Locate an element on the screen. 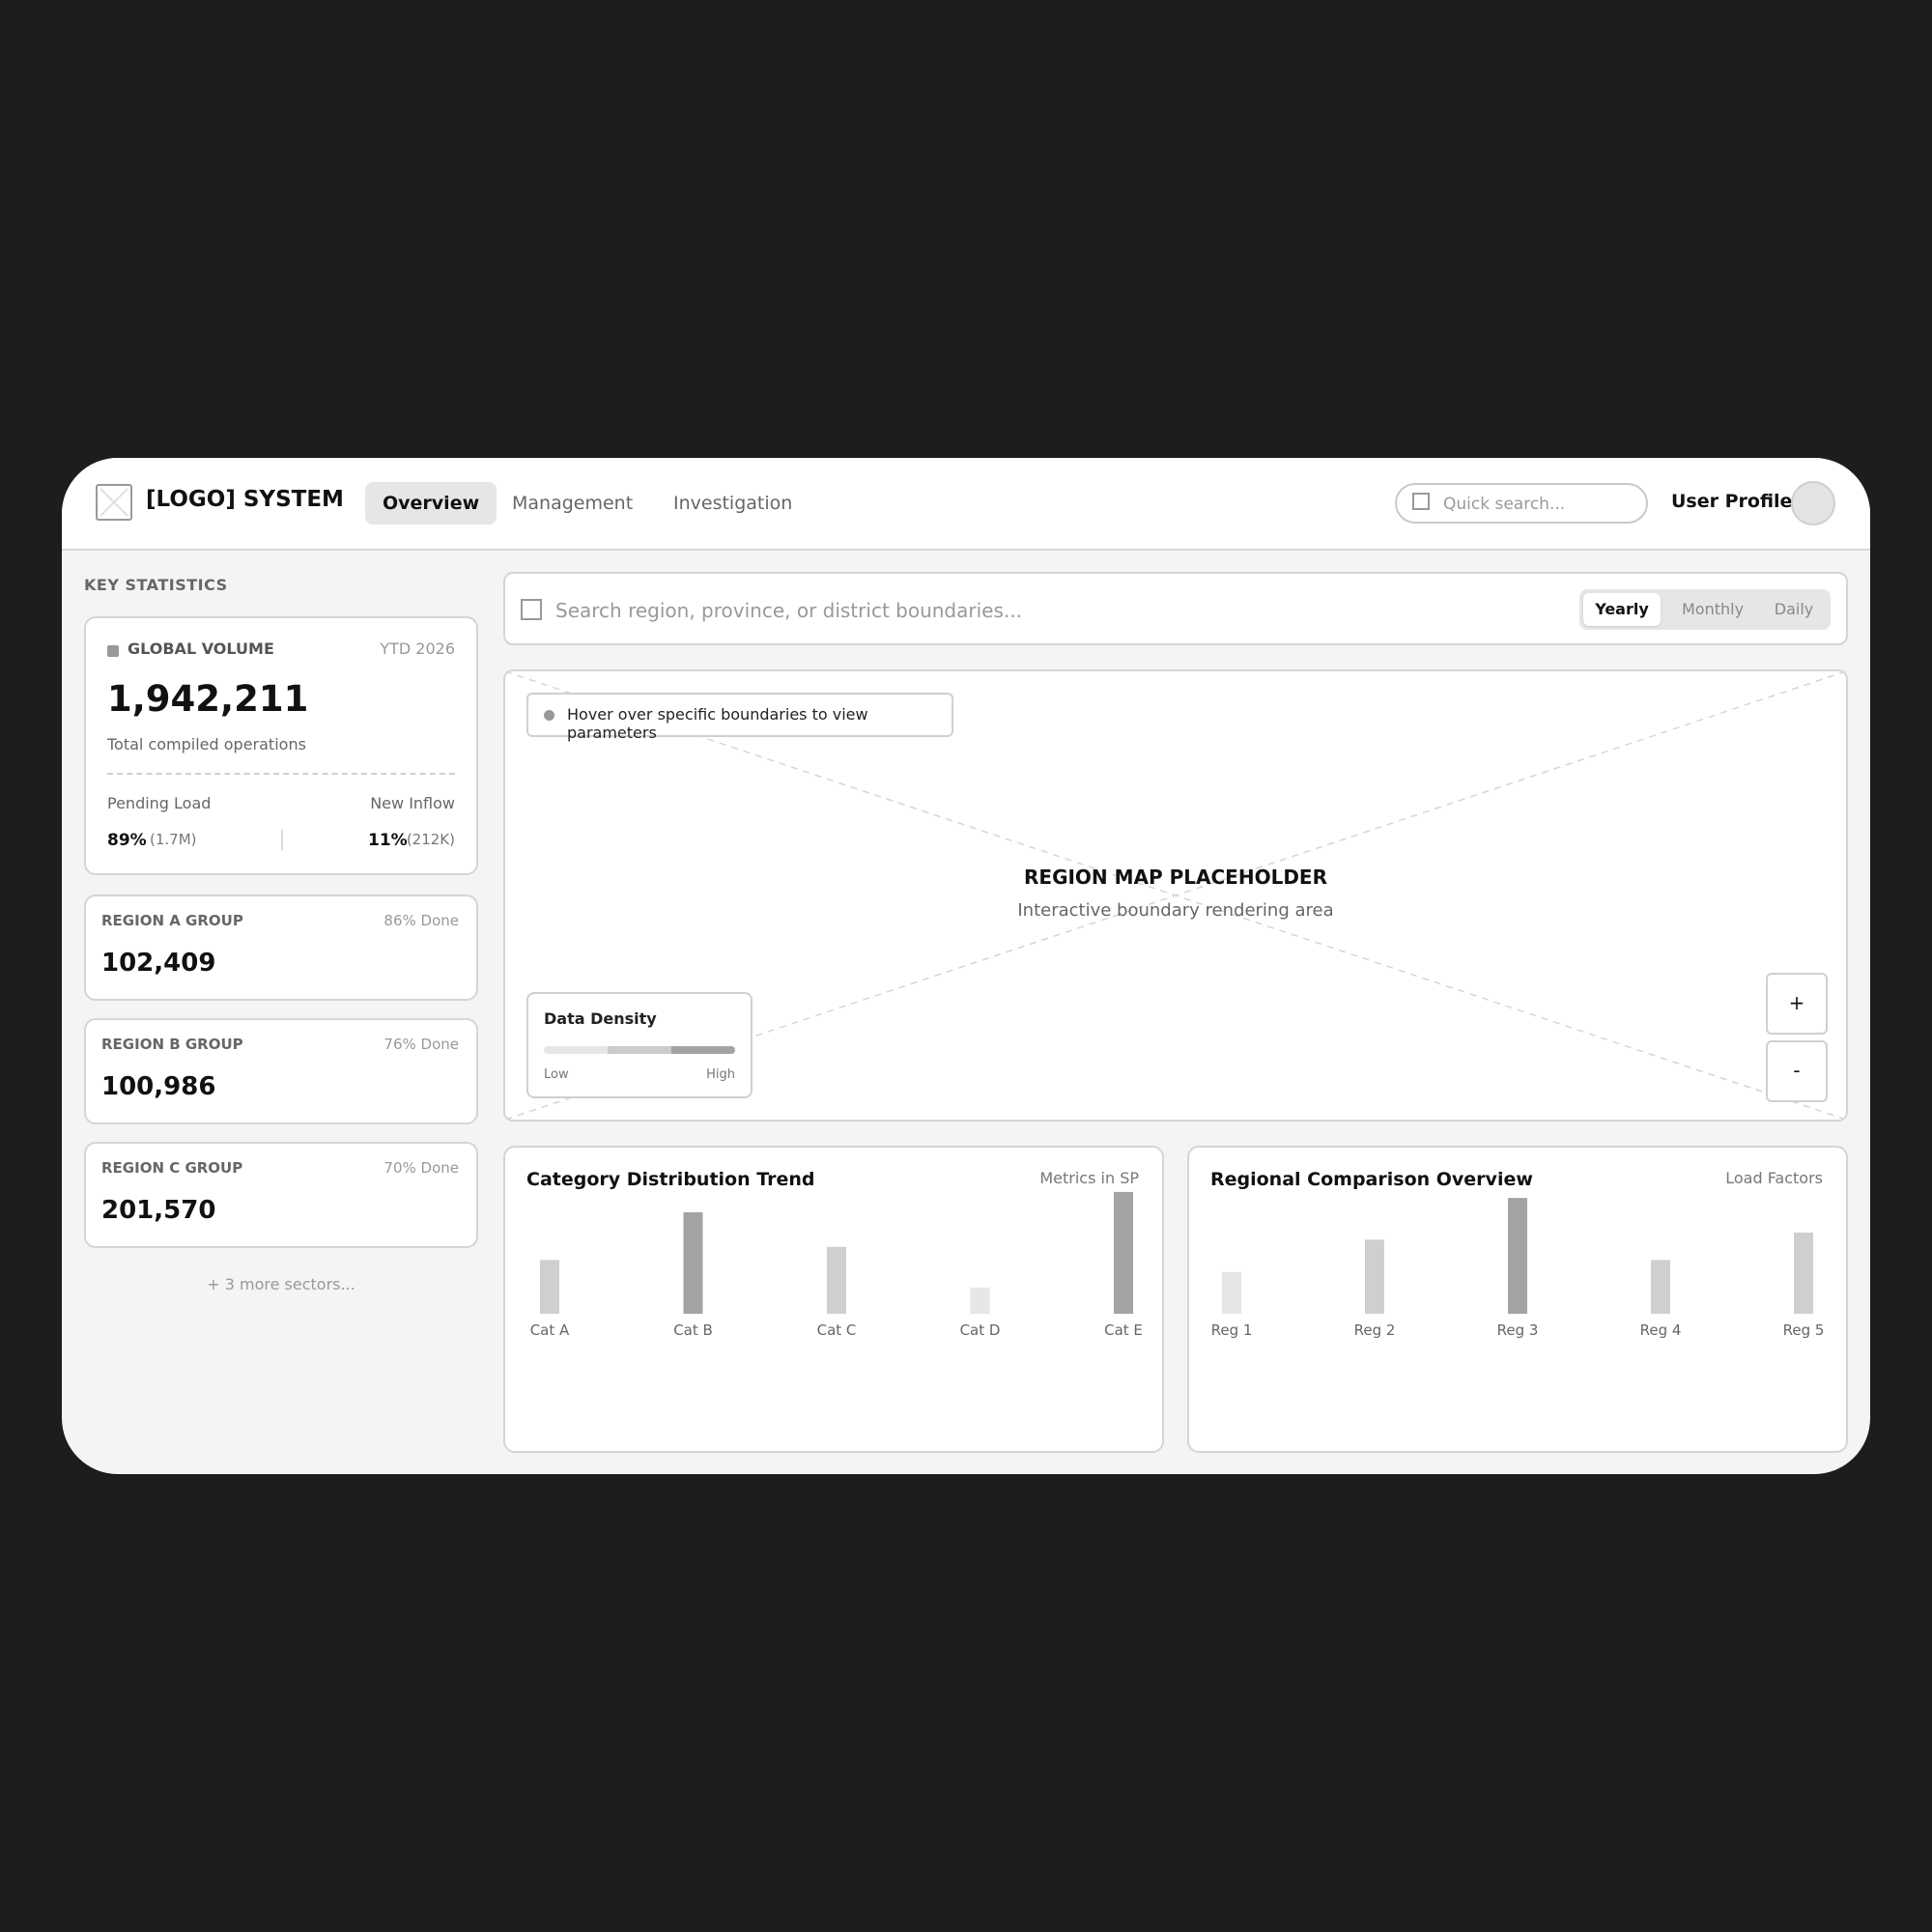  chart-units: Load Factors is located at coordinates (1774, 1178).